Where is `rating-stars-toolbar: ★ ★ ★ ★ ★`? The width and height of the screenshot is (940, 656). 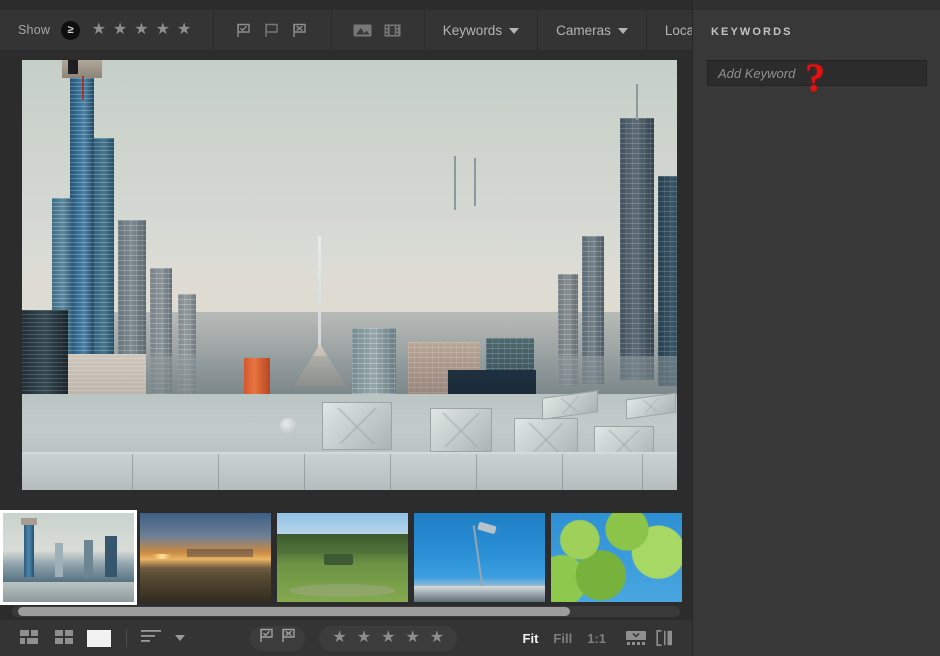
rating-stars-toolbar: ★ ★ ★ ★ ★ is located at coordinates (388, 638).